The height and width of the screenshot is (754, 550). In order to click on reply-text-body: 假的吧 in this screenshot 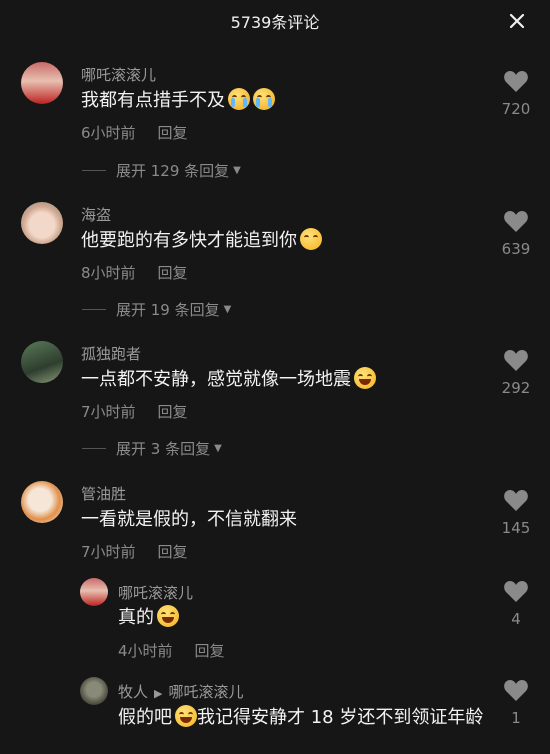, I will do `click(145, 717)`.